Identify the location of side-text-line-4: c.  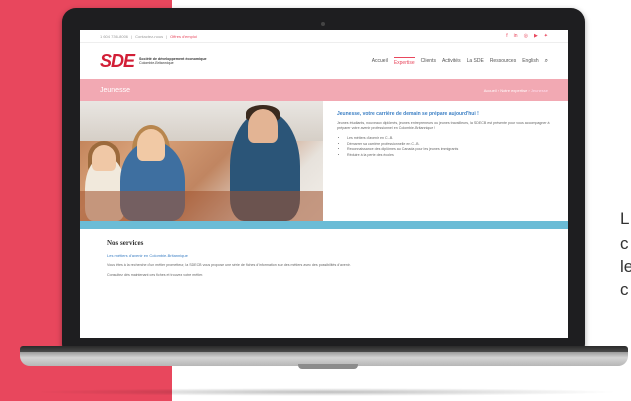
(624, 289).